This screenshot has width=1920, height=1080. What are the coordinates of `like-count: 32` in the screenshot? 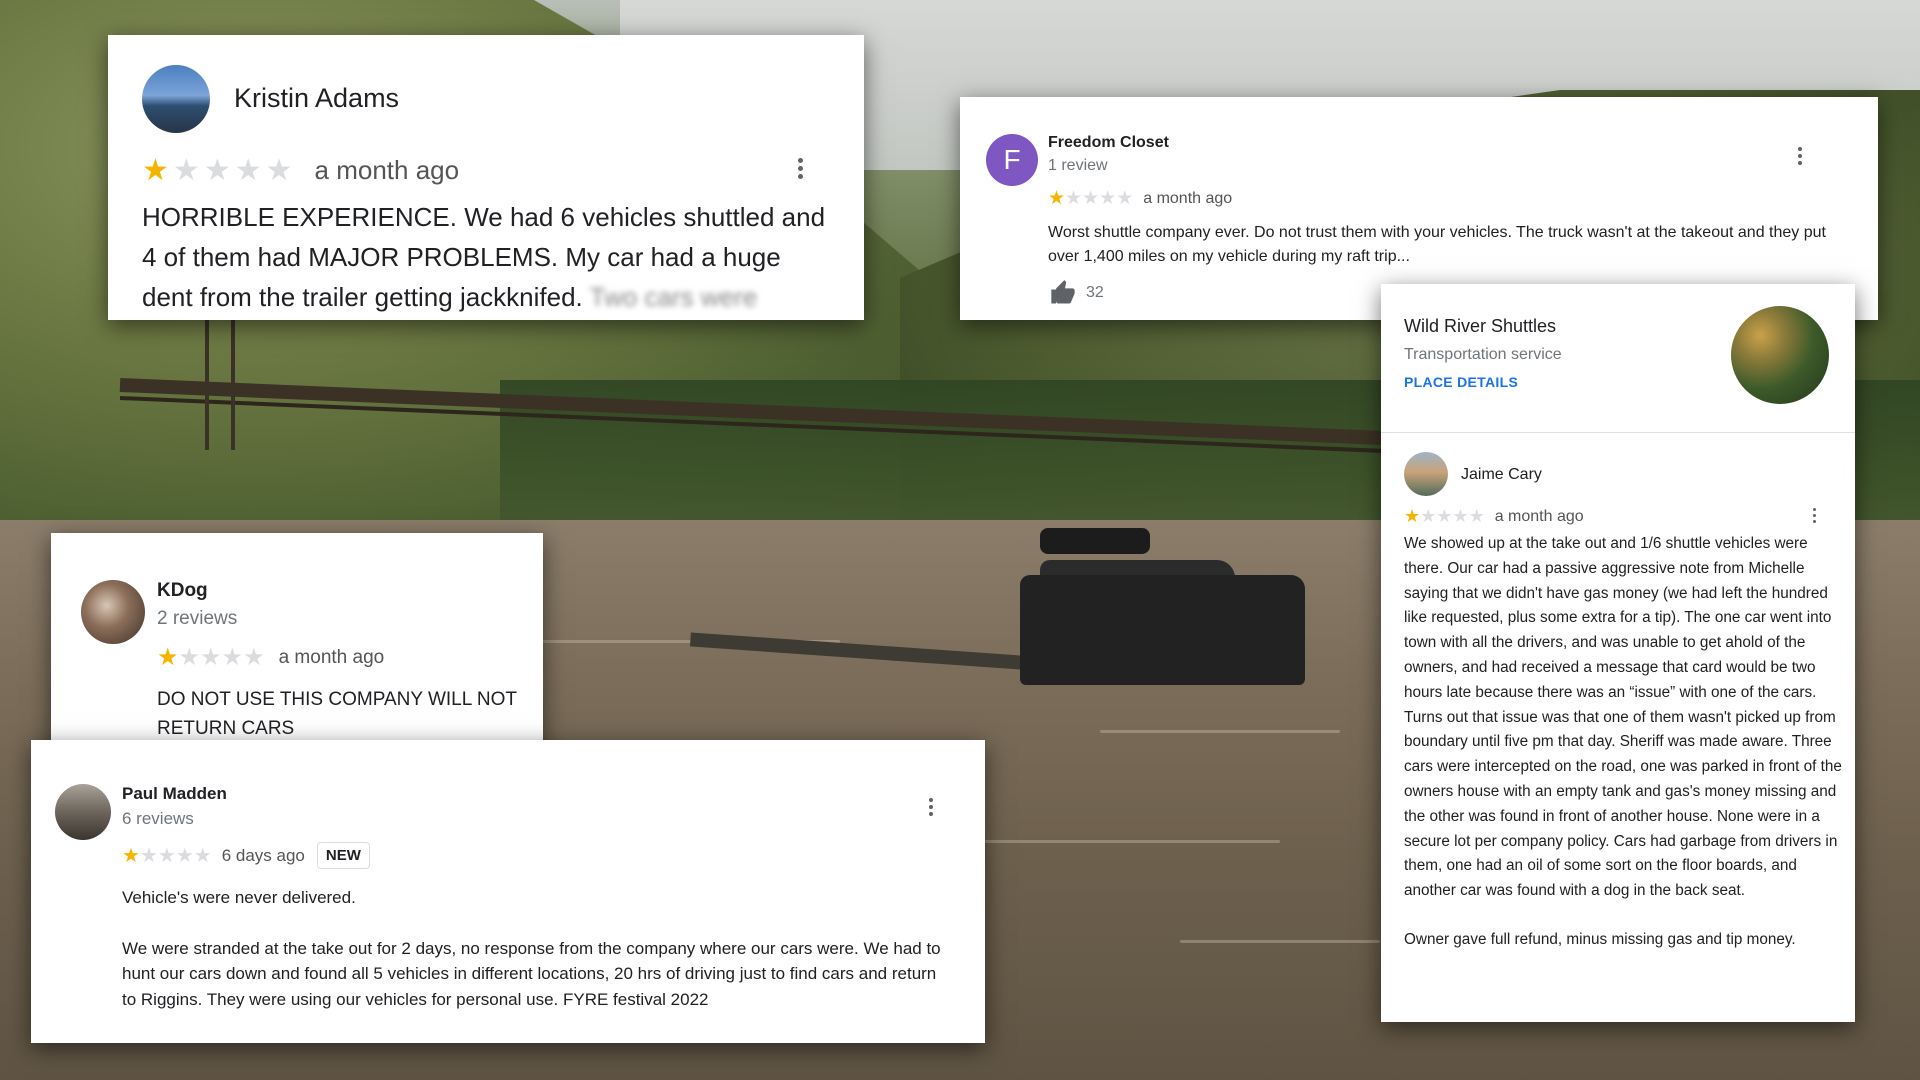 It's located at (1095, 292).